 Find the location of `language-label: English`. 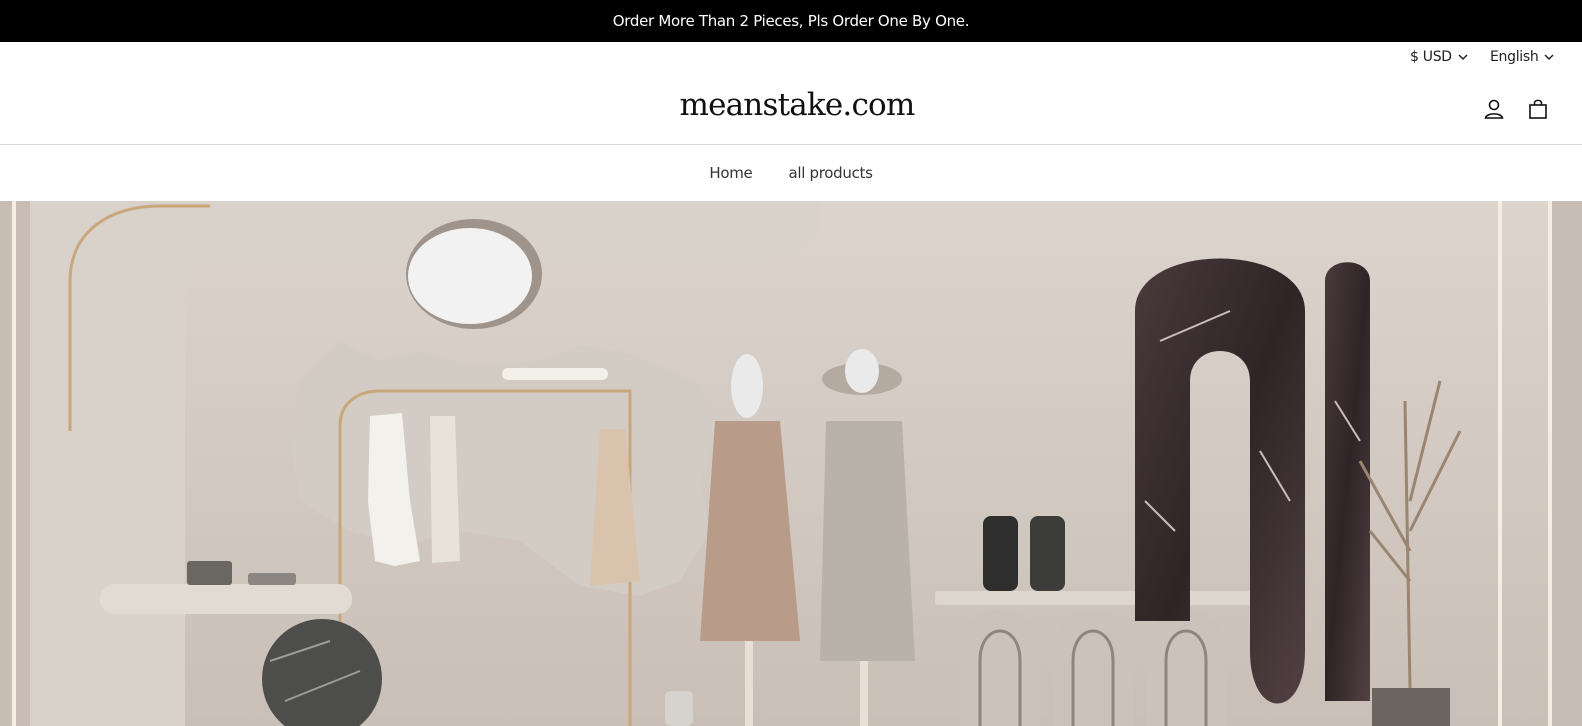

language-label: English is located at coordinates (1514, 57).